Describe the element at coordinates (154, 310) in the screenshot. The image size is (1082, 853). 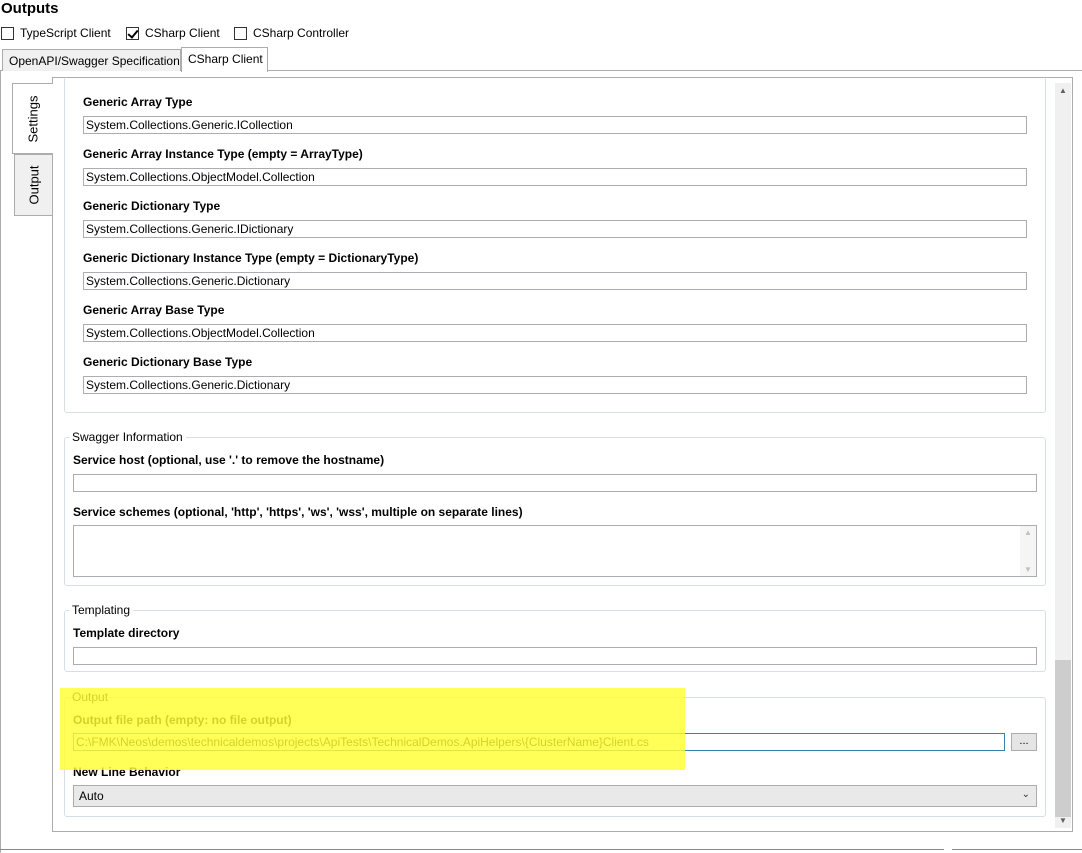
I see `generic-array-base-type-label: Generic Array Base Type` at that location.